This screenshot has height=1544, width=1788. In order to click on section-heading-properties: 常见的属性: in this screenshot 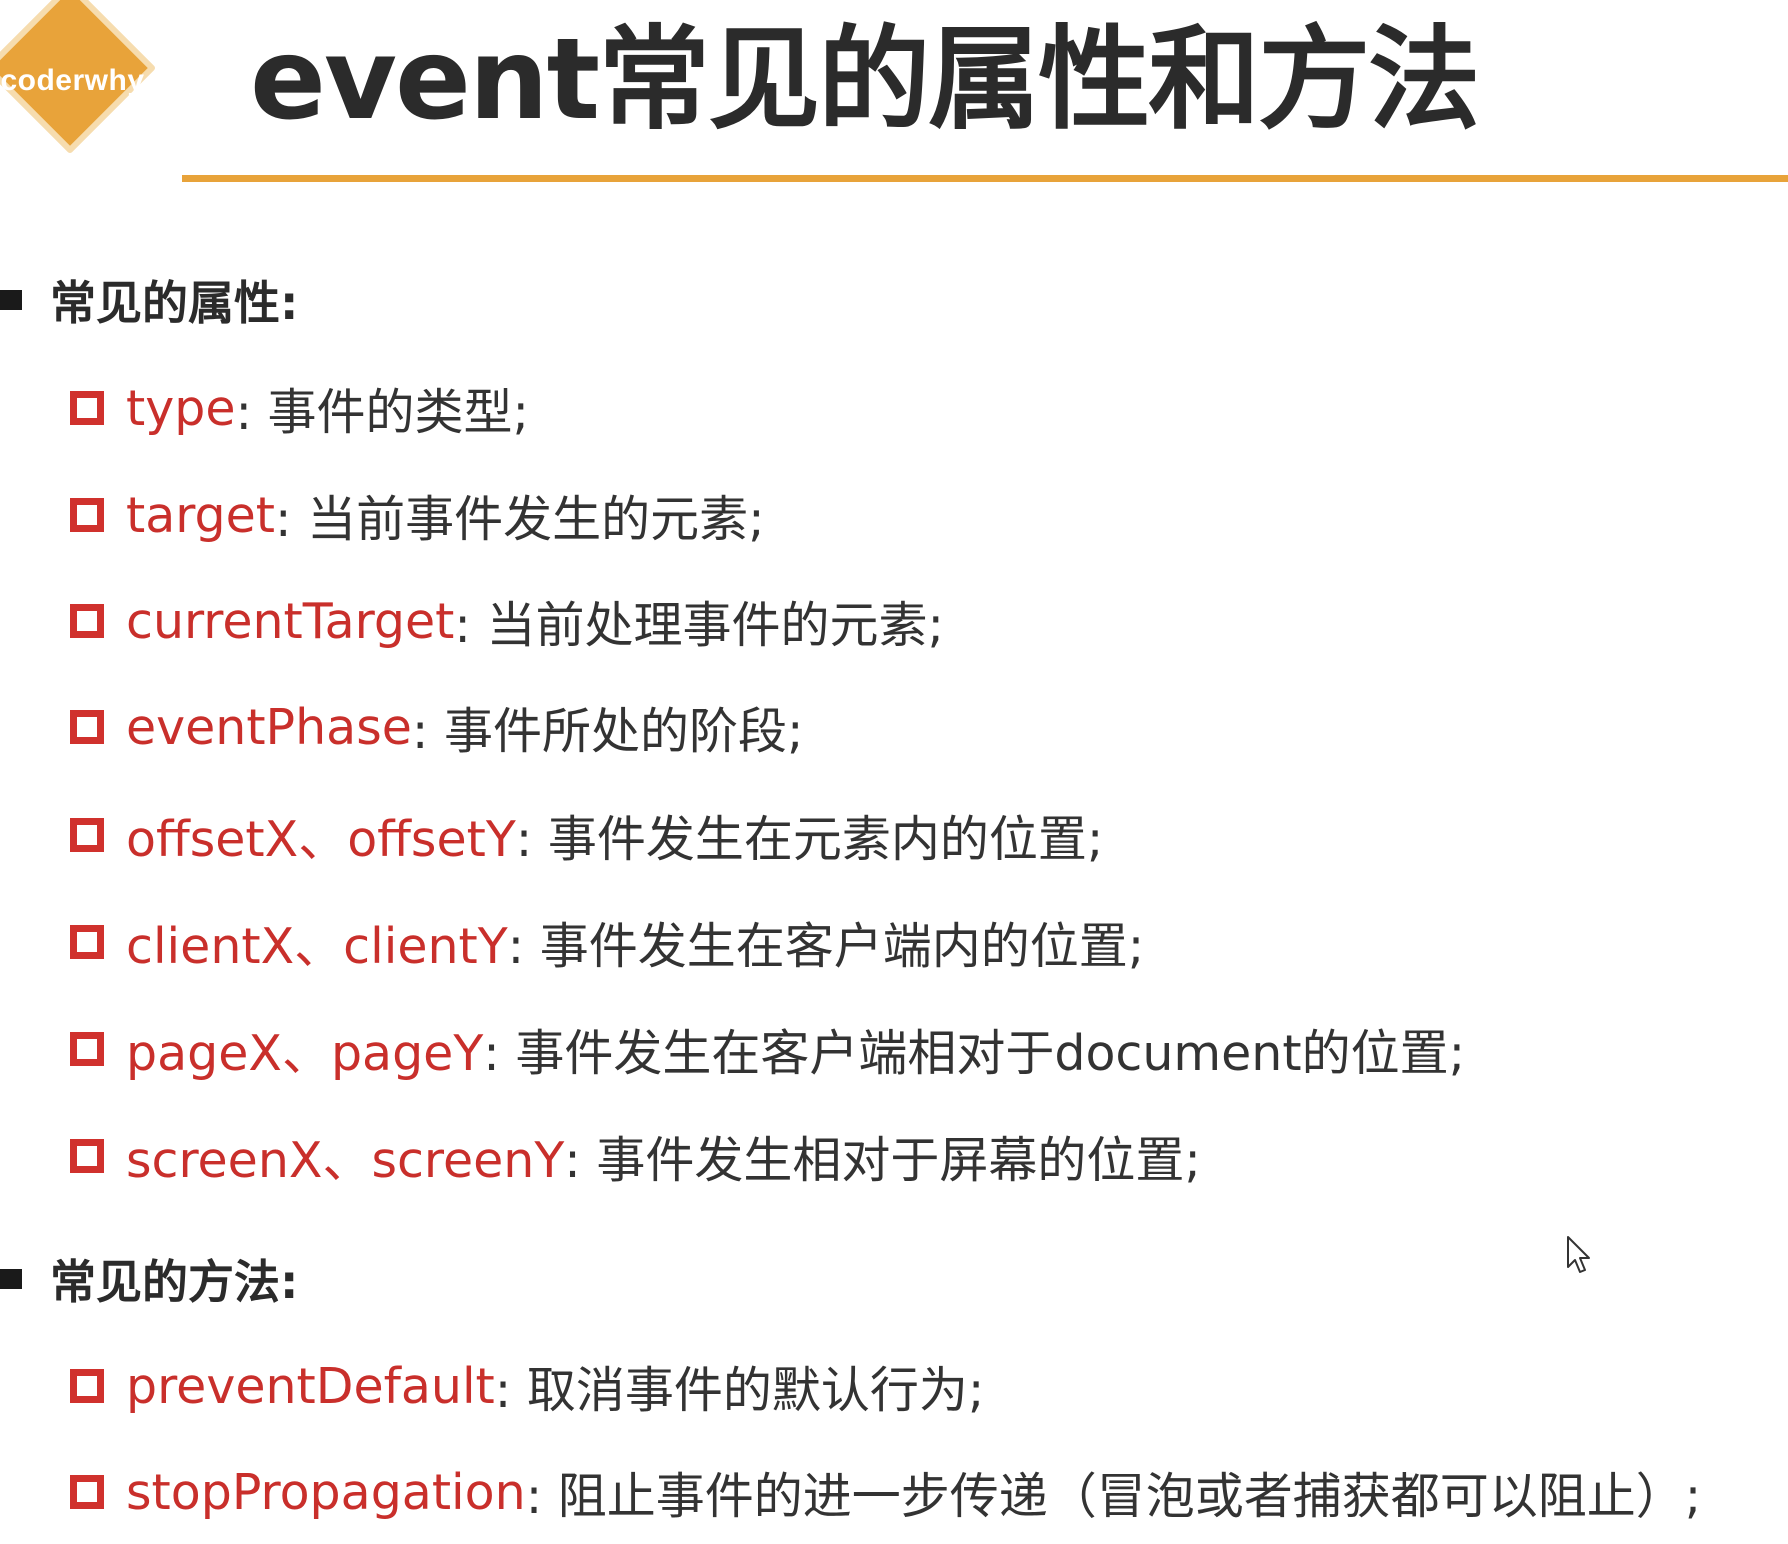, I will do `click(149, 300)`.